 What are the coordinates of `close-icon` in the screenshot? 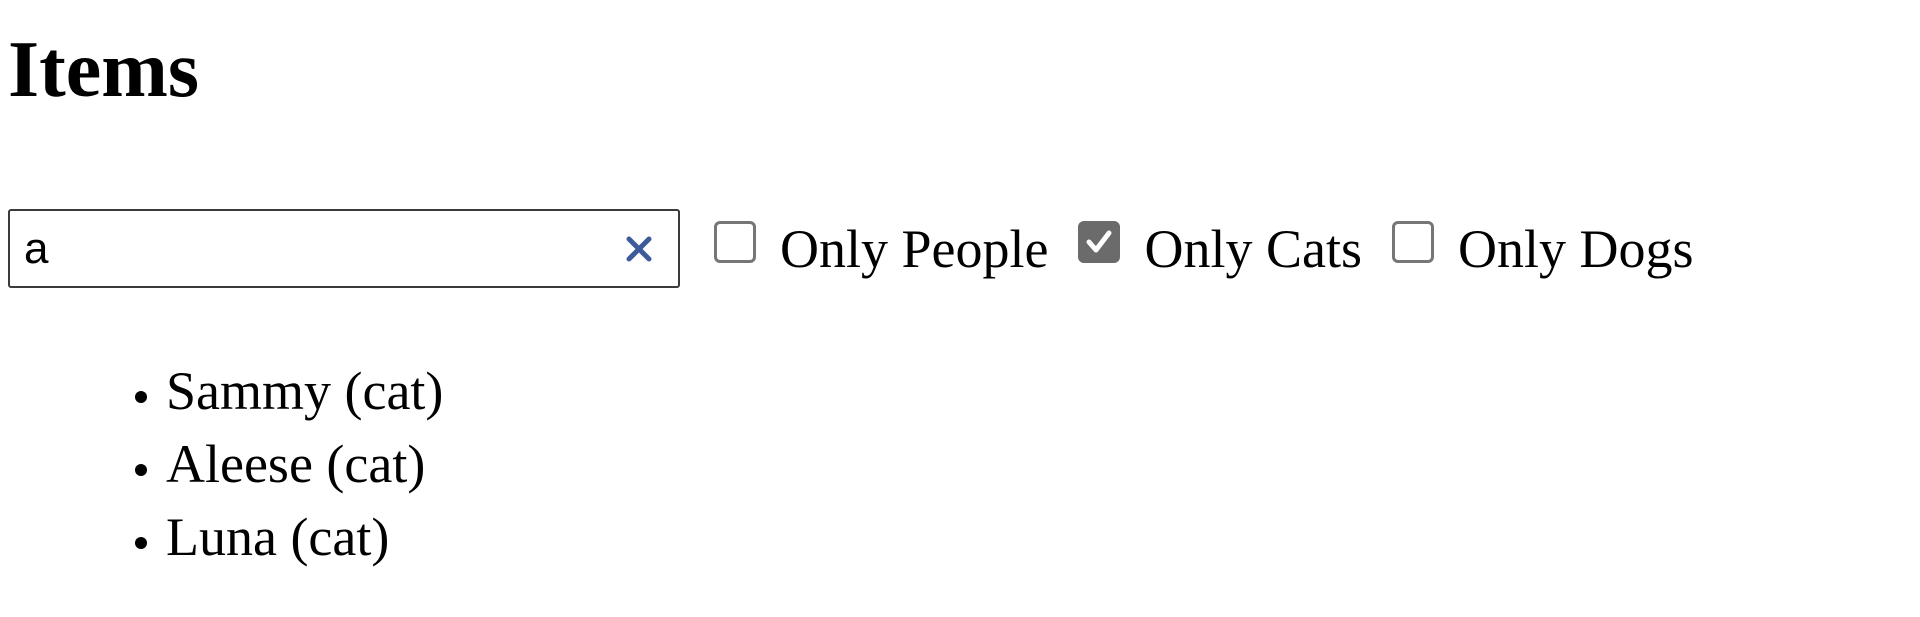 It's located at (639, 248).